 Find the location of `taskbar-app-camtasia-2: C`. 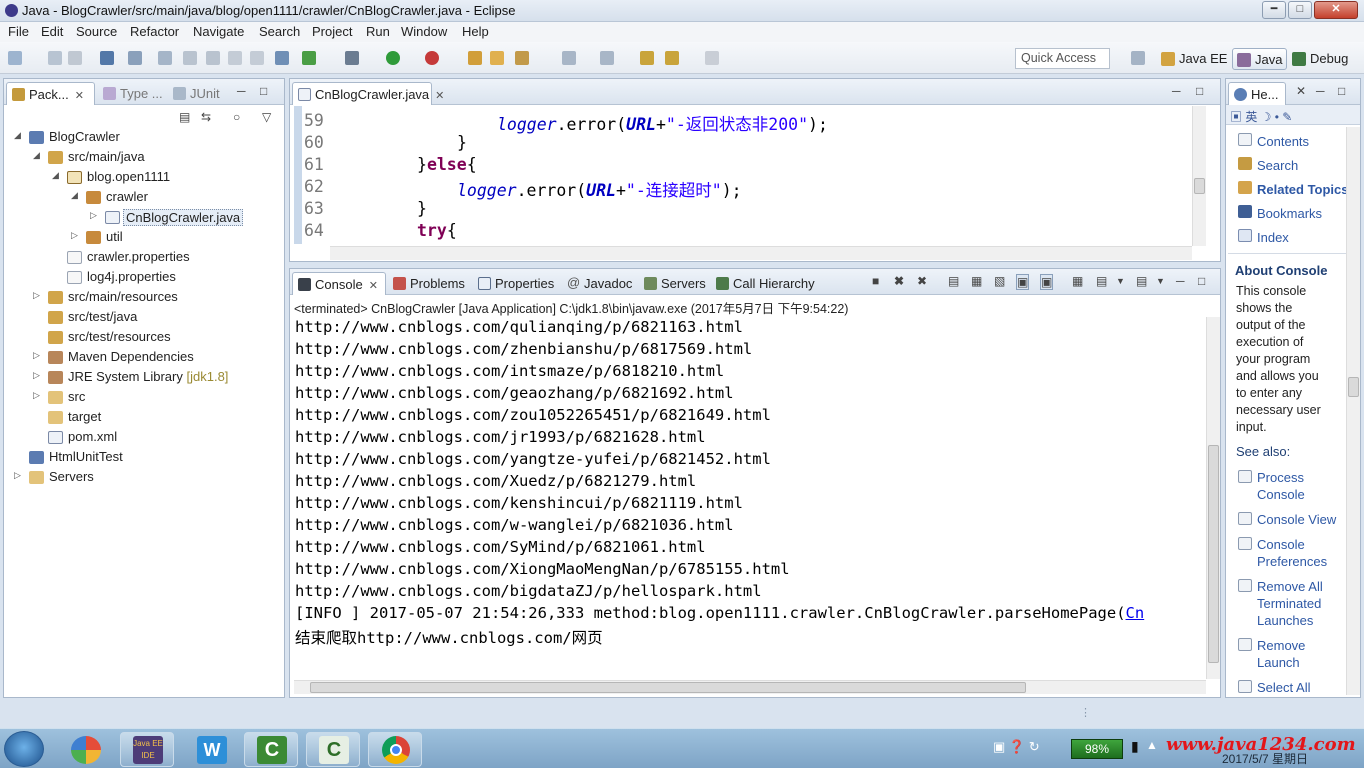

taskbar-app-camtasia-2: C is located at coordinates (333, 749).